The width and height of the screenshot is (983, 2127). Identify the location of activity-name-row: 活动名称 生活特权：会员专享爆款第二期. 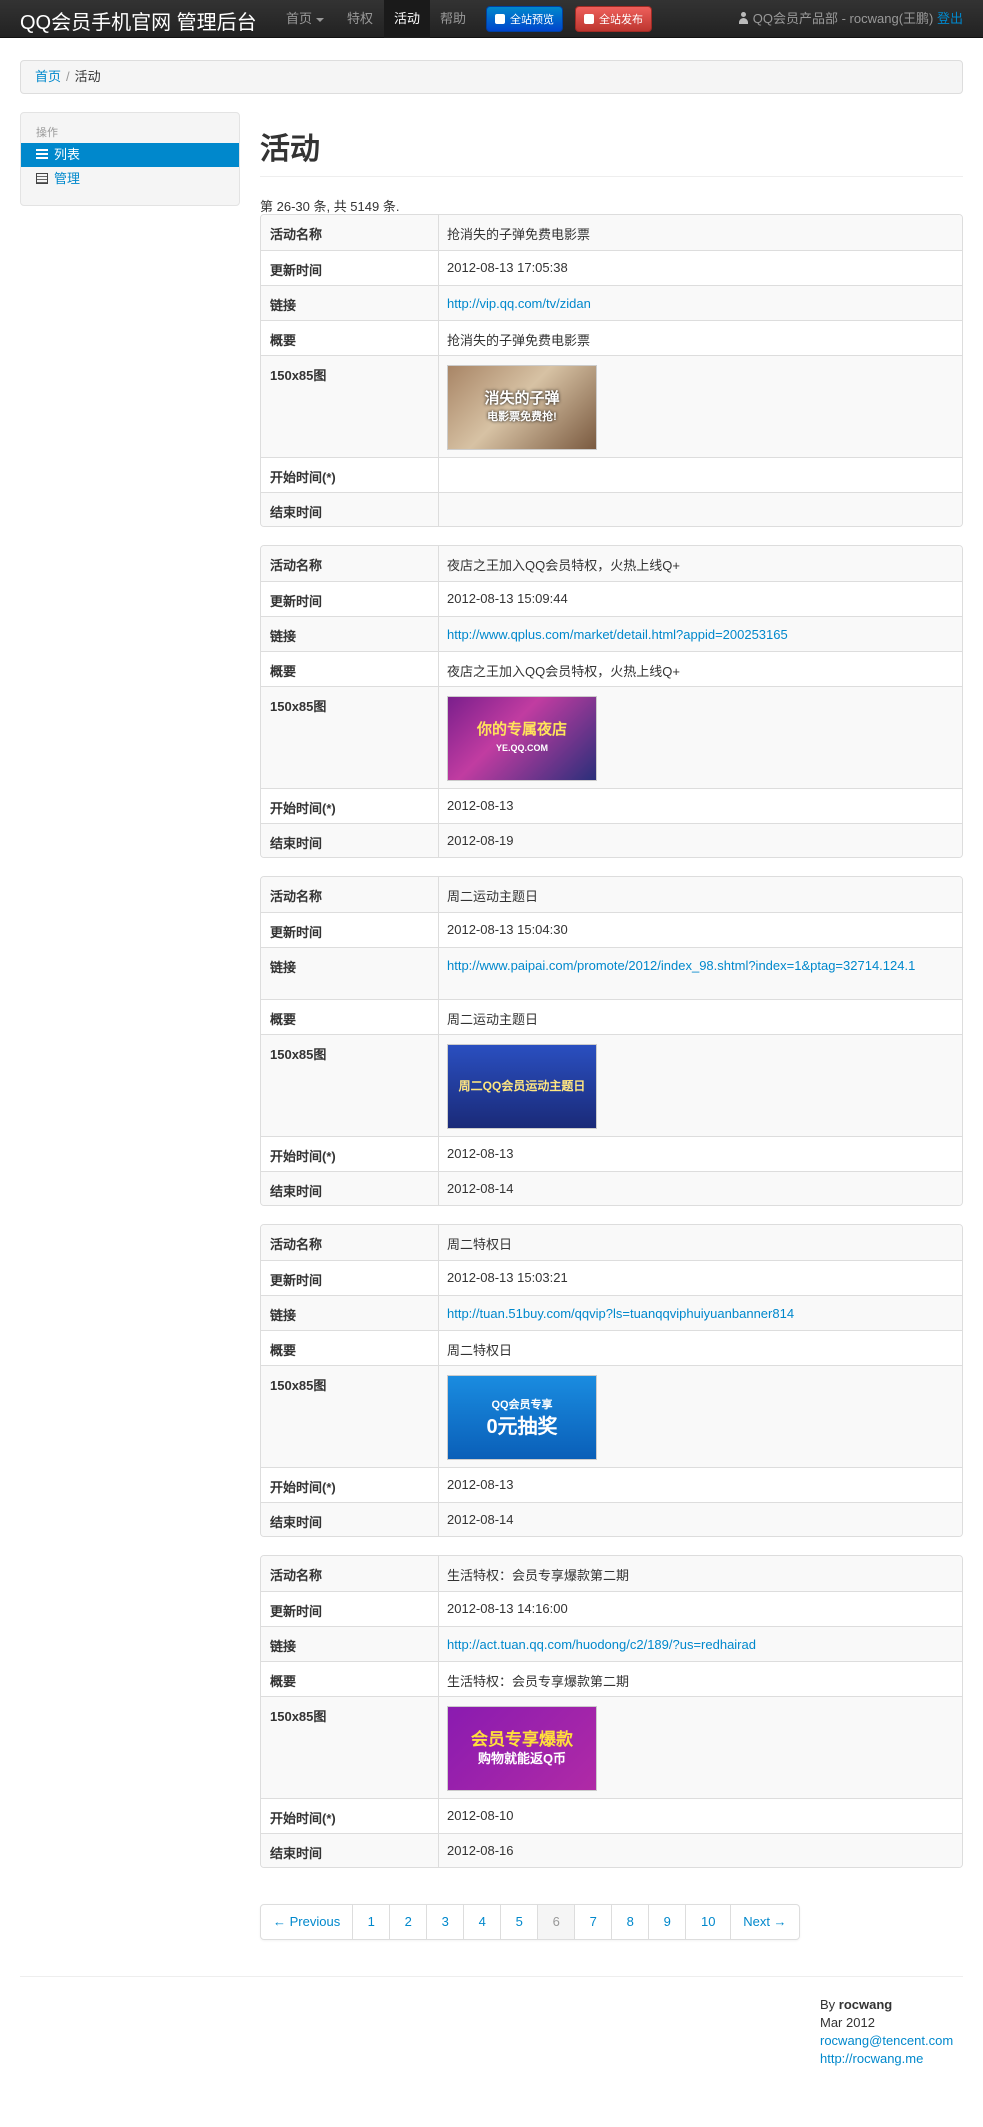
(611, 1573).